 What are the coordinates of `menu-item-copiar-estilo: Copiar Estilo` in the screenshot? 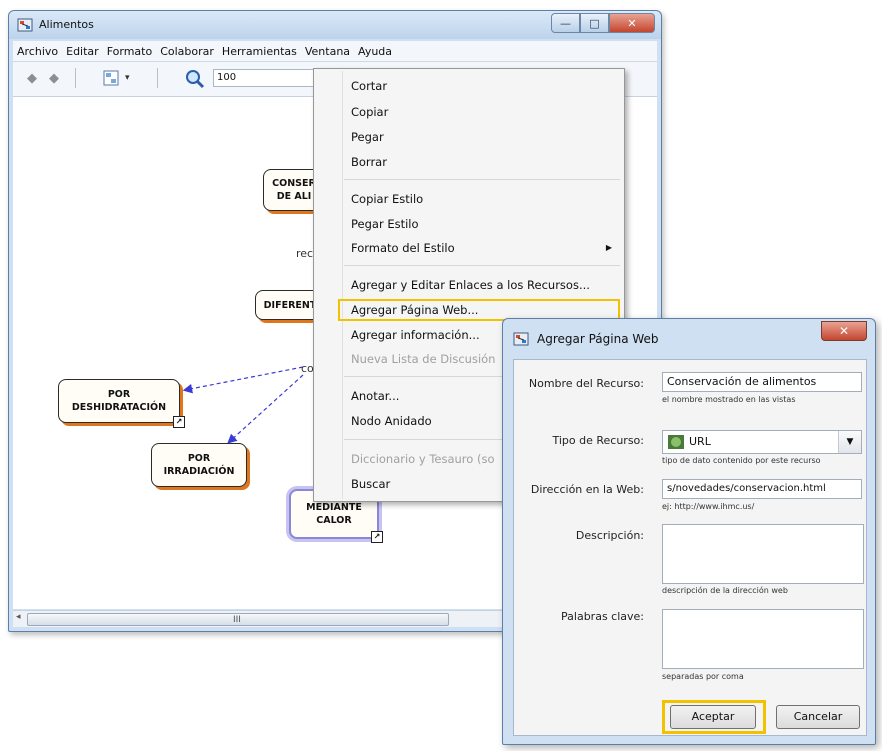 It's located at (387, 199).